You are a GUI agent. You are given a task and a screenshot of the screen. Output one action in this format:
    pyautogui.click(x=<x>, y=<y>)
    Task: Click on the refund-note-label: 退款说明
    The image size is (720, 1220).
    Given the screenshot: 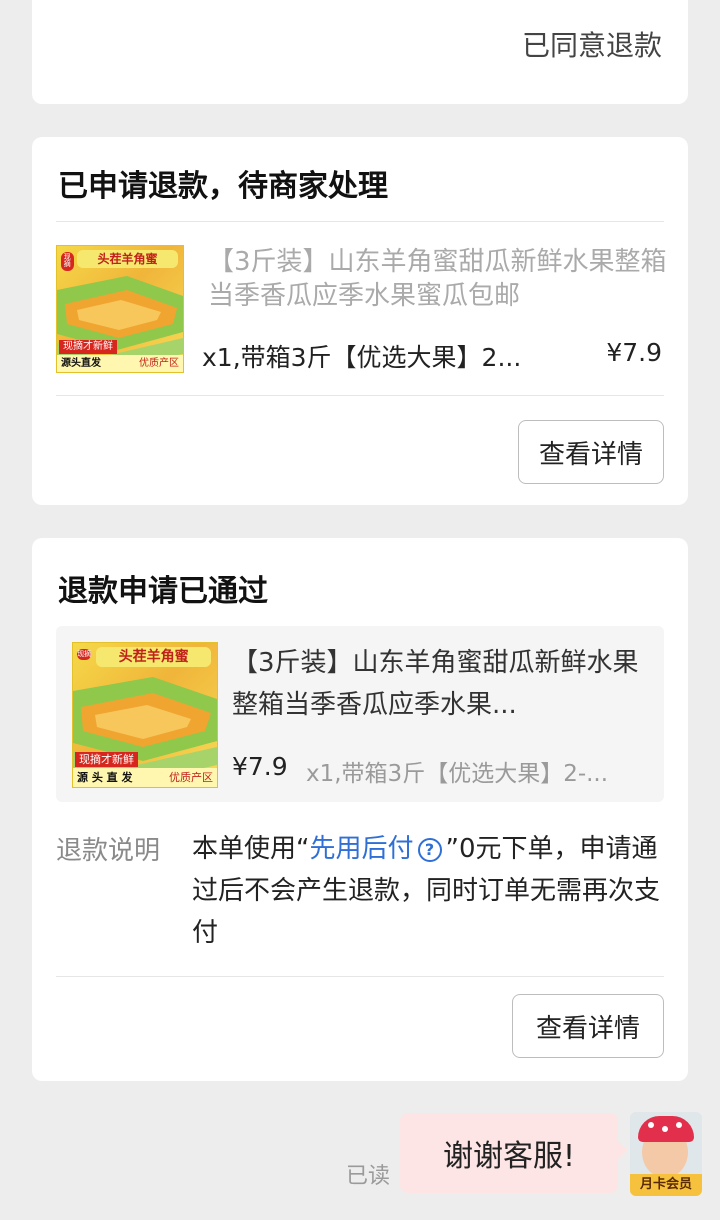 What is the action you would take?
    pyautogui.click(x=108, y=851)
    